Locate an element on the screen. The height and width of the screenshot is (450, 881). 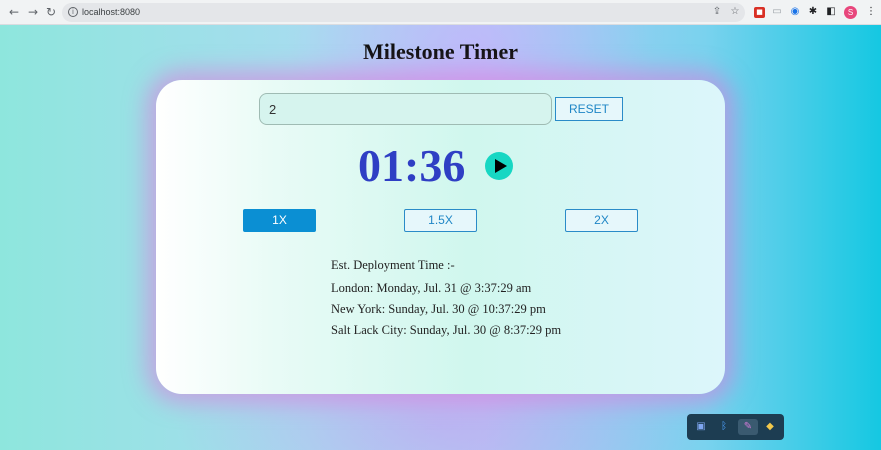
timer-display: 01:36 is located at coordinates (412, 165).